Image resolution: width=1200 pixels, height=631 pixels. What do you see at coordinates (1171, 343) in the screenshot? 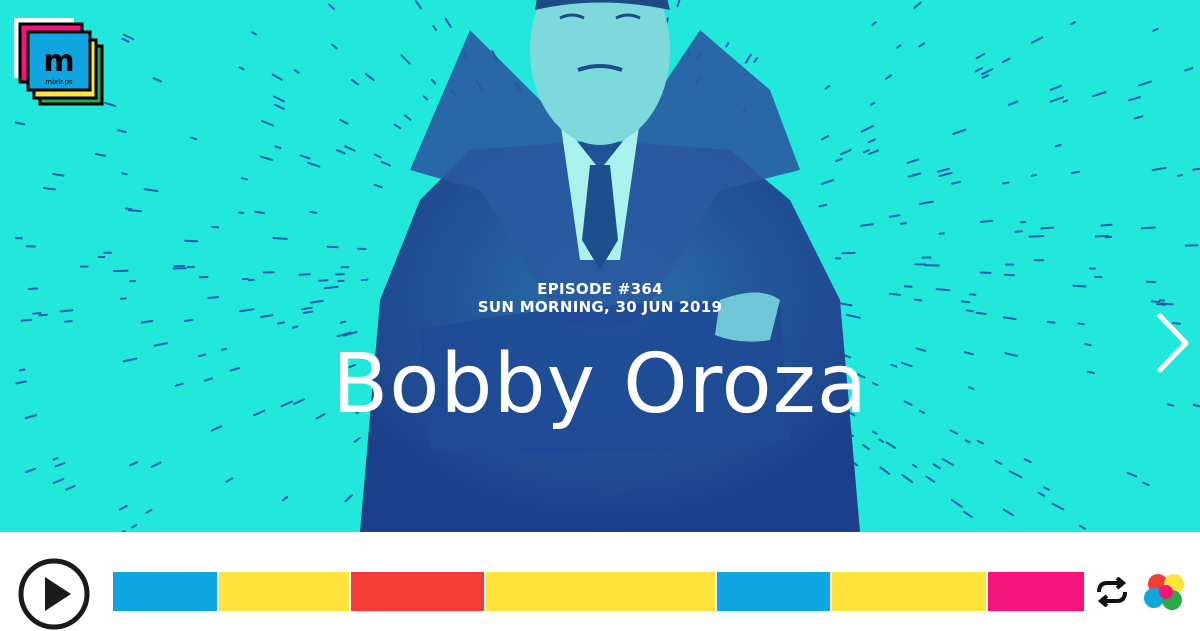
I see `chevron-right-icon` at bounding box center [1171, 343].